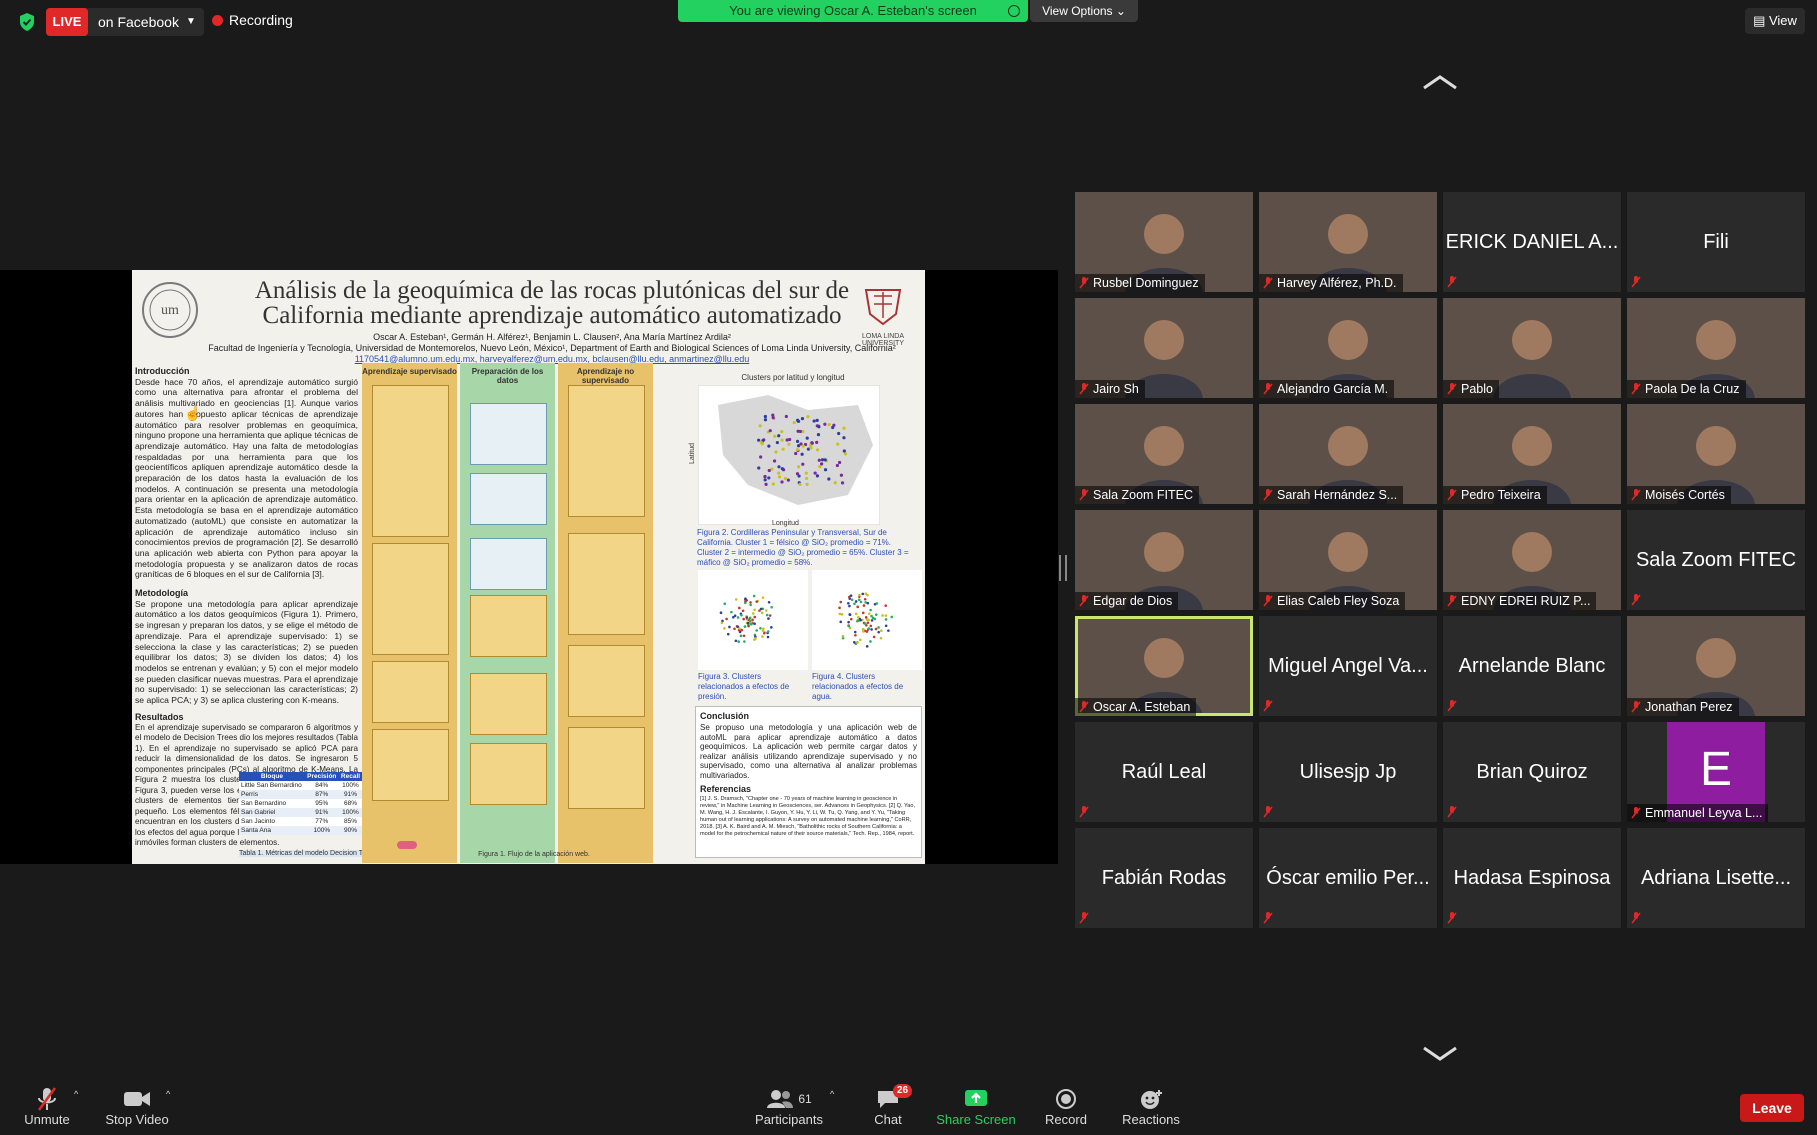  What do you see at coordinates (76, 1094) in the screenshot?
I see `audio-options-caret: ^` at bounding box center [76, 1094].